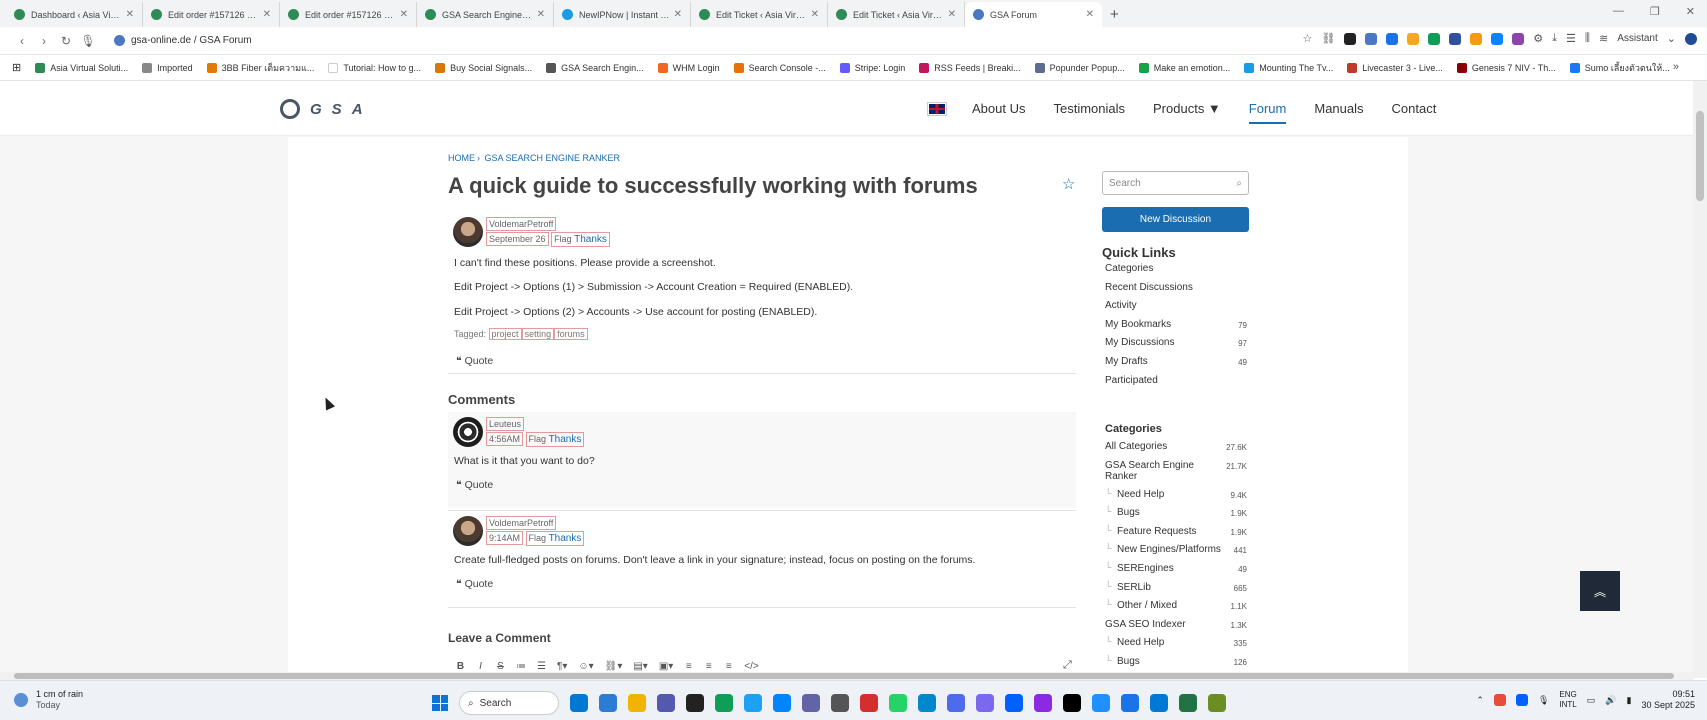  I want to click on url-field: gsa-online.de / GSA Forum, so click(183, 40).